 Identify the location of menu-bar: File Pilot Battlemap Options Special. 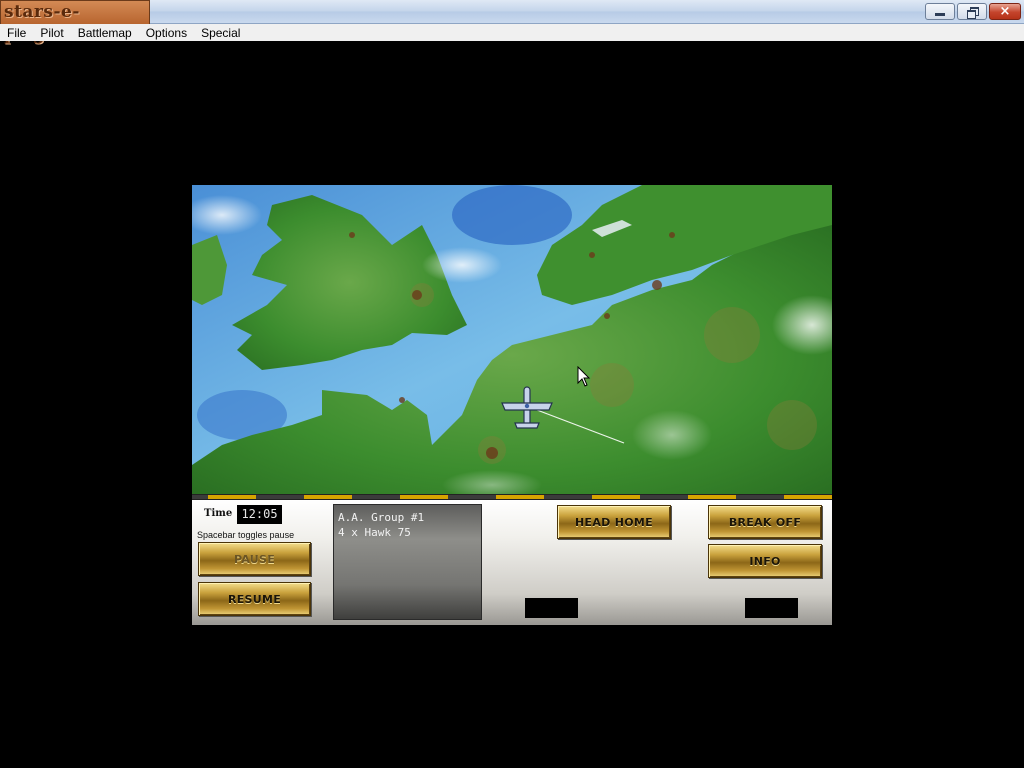
(512, 32).